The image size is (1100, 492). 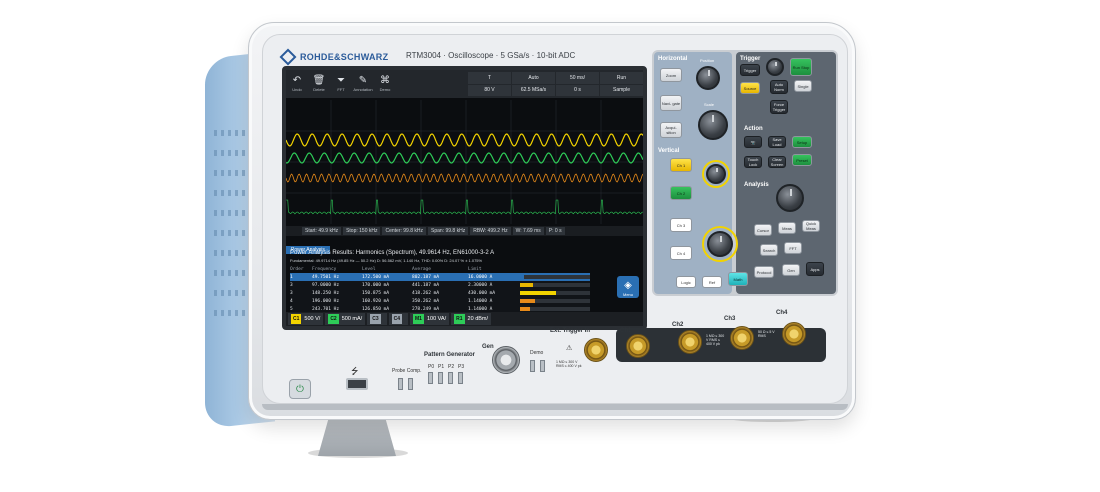 I want to click on vertical-scale-knob, so click(x=720, y=244).